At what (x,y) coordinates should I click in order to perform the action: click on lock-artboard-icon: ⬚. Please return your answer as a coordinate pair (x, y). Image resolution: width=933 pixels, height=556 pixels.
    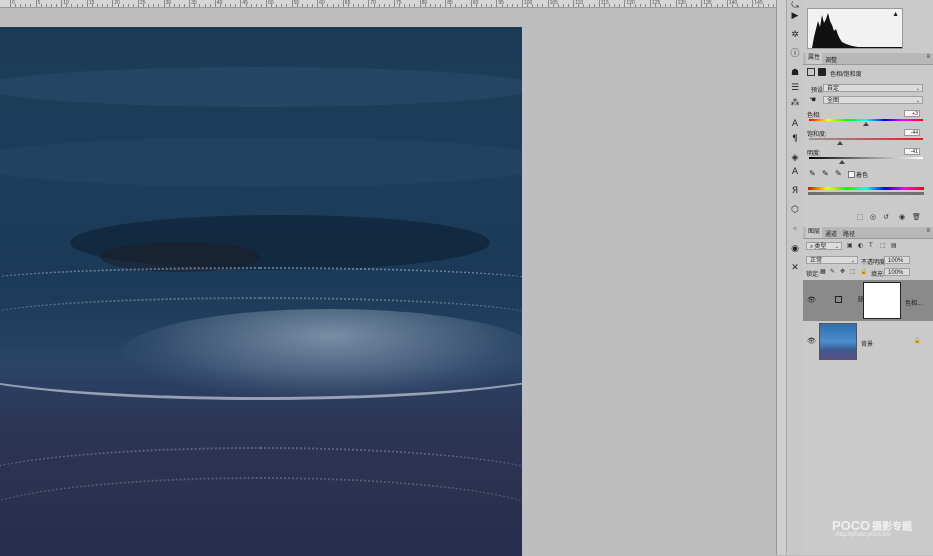
    Looking at the image, I should click on (853, 271).